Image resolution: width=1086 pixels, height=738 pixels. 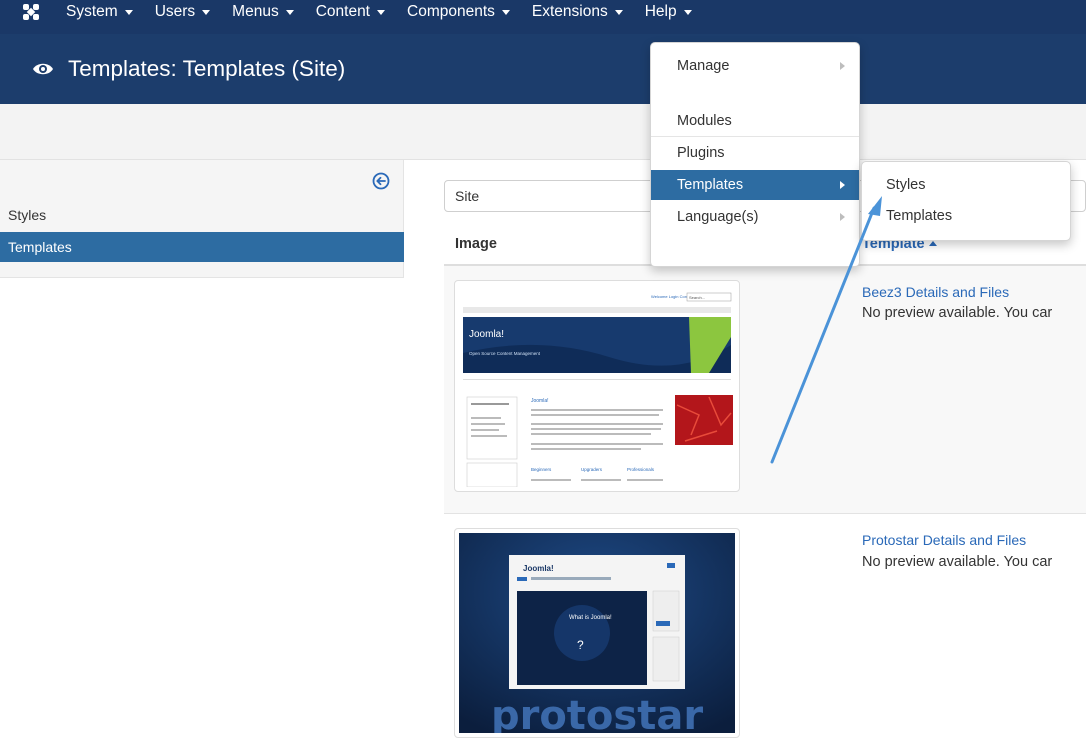 What do you see at coordinates (957, 313) in the screenshot?
I see `beez3-description: No preview available. You car` at bounding box center [957, 313].